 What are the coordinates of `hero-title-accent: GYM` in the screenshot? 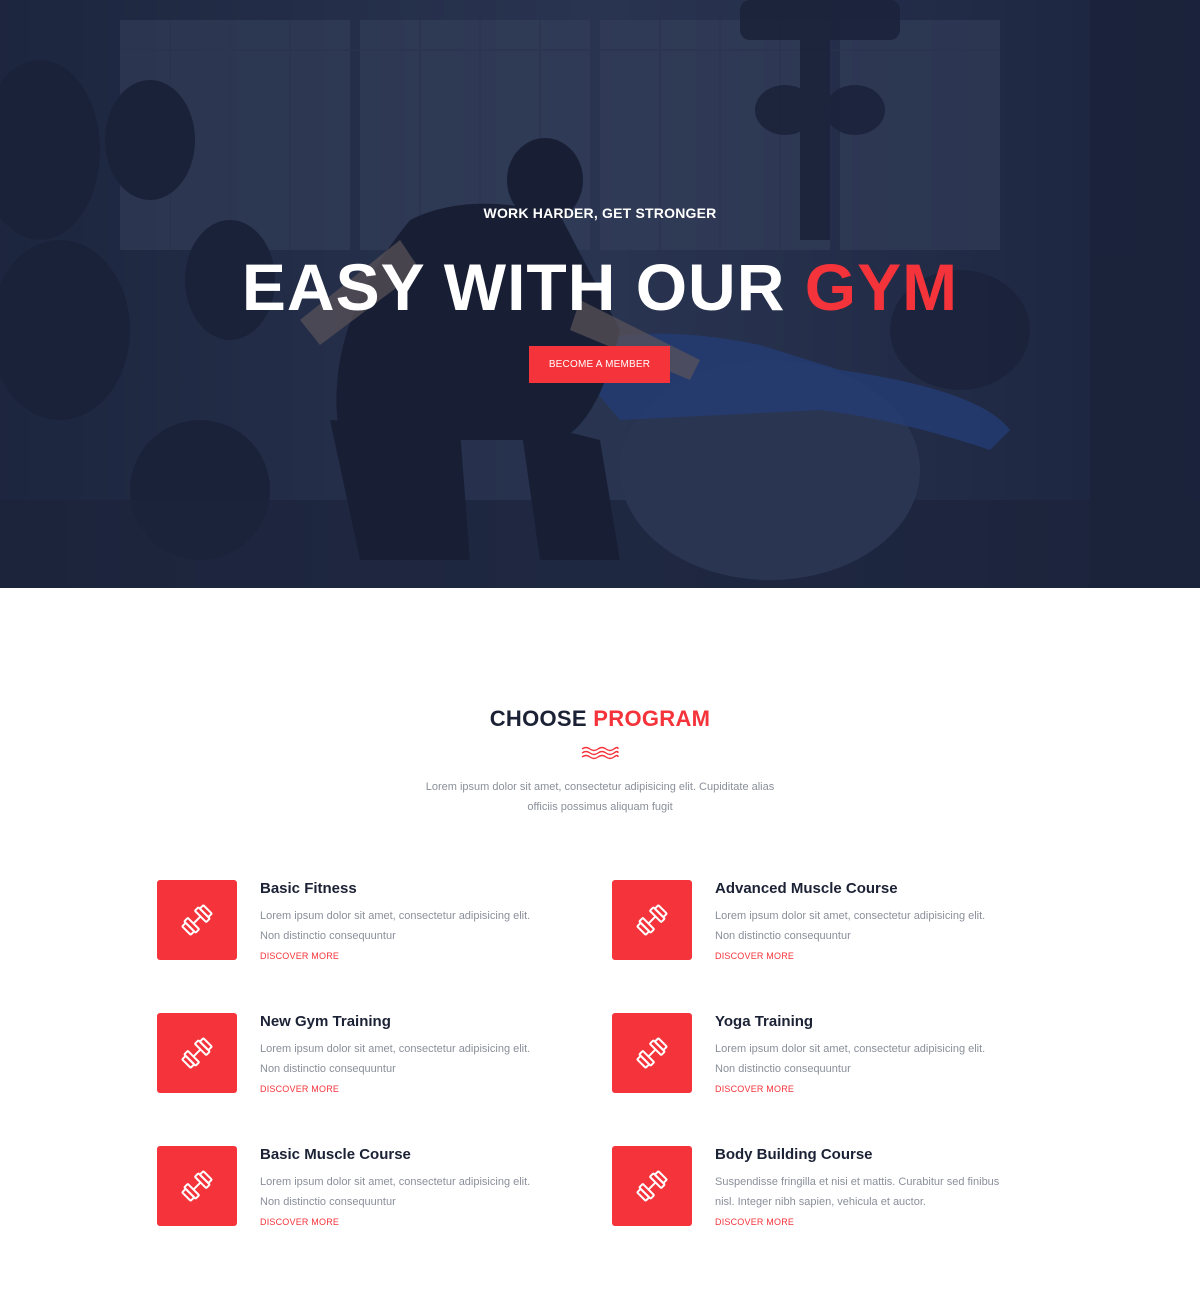 It's located at (881, 287).